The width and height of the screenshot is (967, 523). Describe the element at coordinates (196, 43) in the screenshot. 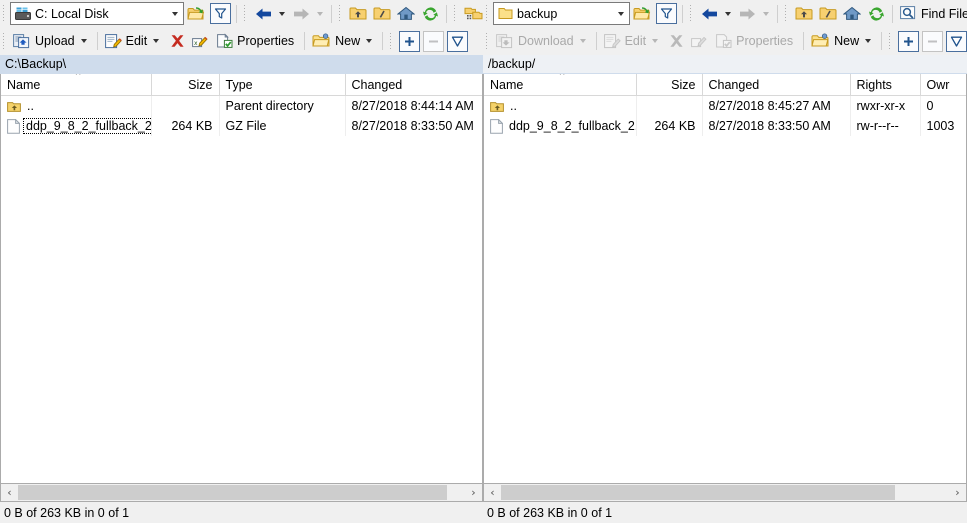

I see `svg-text: x` at that location.